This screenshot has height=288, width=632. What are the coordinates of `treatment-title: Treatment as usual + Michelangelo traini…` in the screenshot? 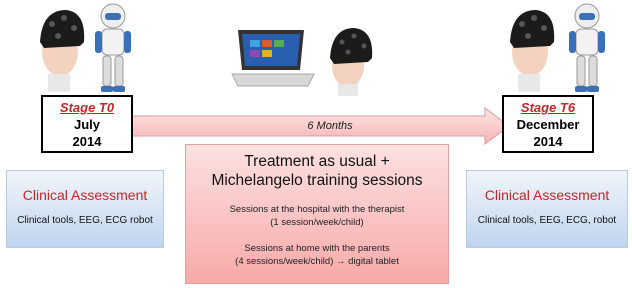 It's located at (317, 171).